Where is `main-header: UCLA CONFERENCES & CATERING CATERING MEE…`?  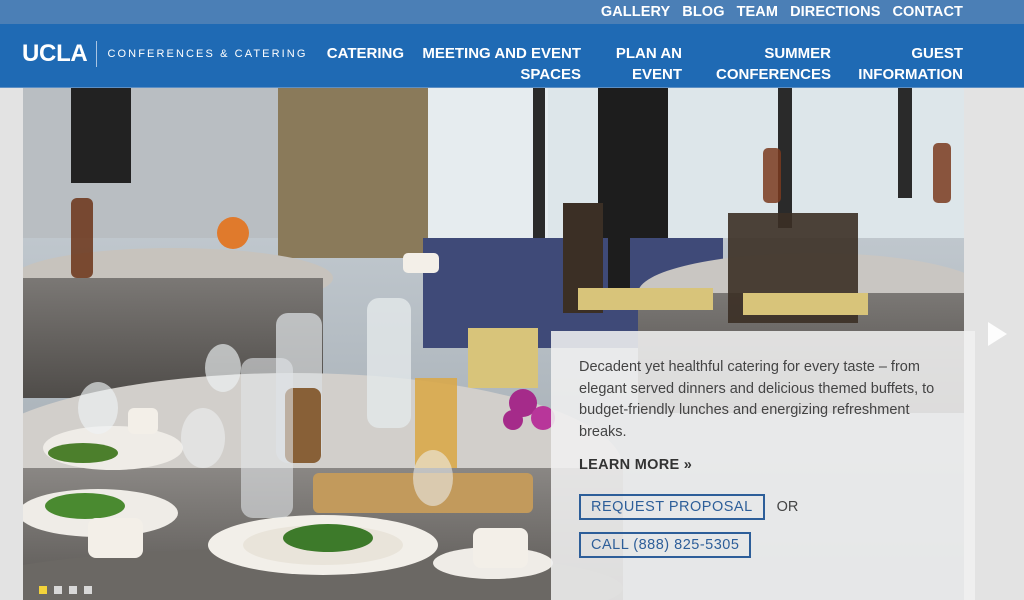 main-header: UCLA CONFERENCES & CATERING CATERING MEE… is located at coordinates (512, 56).